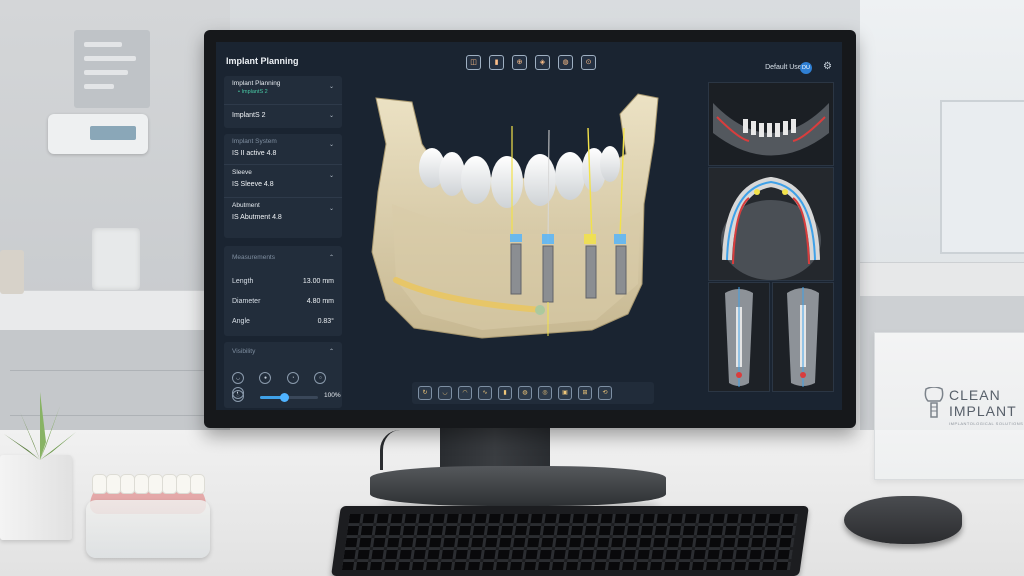 The image size is (1024, 576). I want to click on length-value: 13.00 mm, so click(318, 281).